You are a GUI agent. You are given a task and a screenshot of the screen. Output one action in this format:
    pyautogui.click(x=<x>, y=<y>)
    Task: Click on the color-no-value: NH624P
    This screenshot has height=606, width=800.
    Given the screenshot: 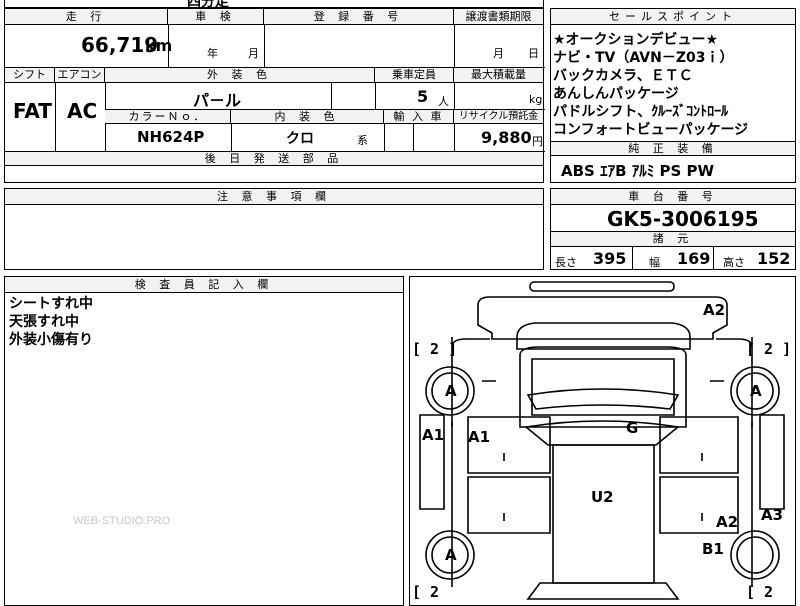 What is the action you would take?
    pyautogui.click(x=171, y=137)
    